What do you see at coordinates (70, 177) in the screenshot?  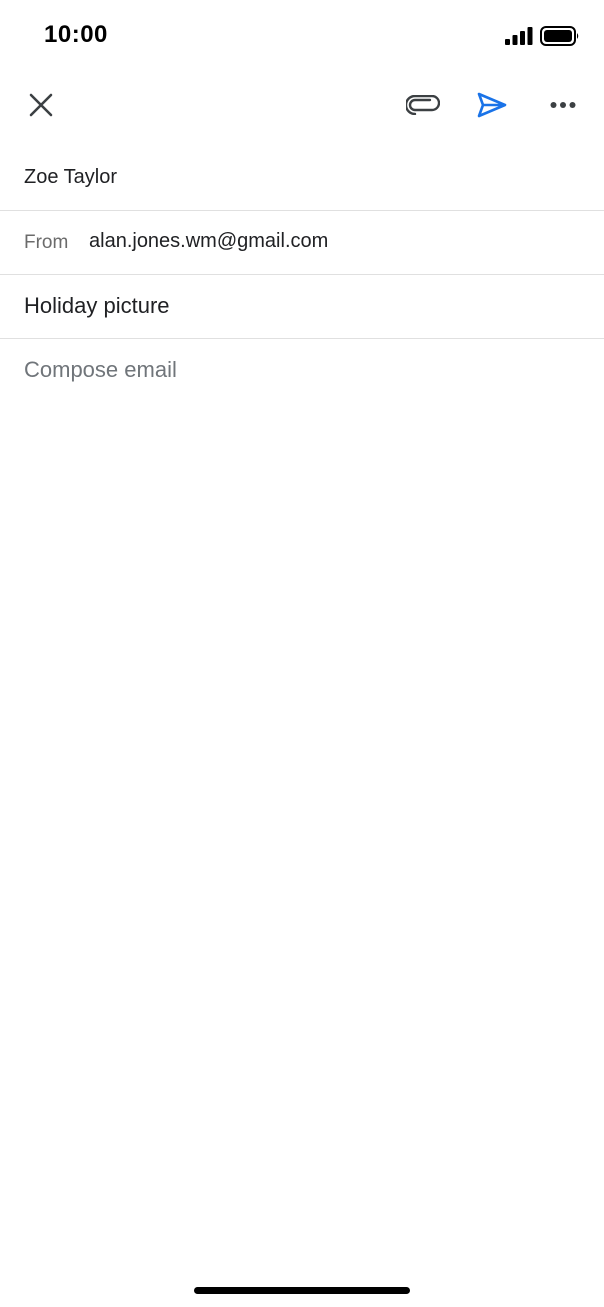 I see `to-recipient: Zoe Taylor` at bounding box center [70, 177].